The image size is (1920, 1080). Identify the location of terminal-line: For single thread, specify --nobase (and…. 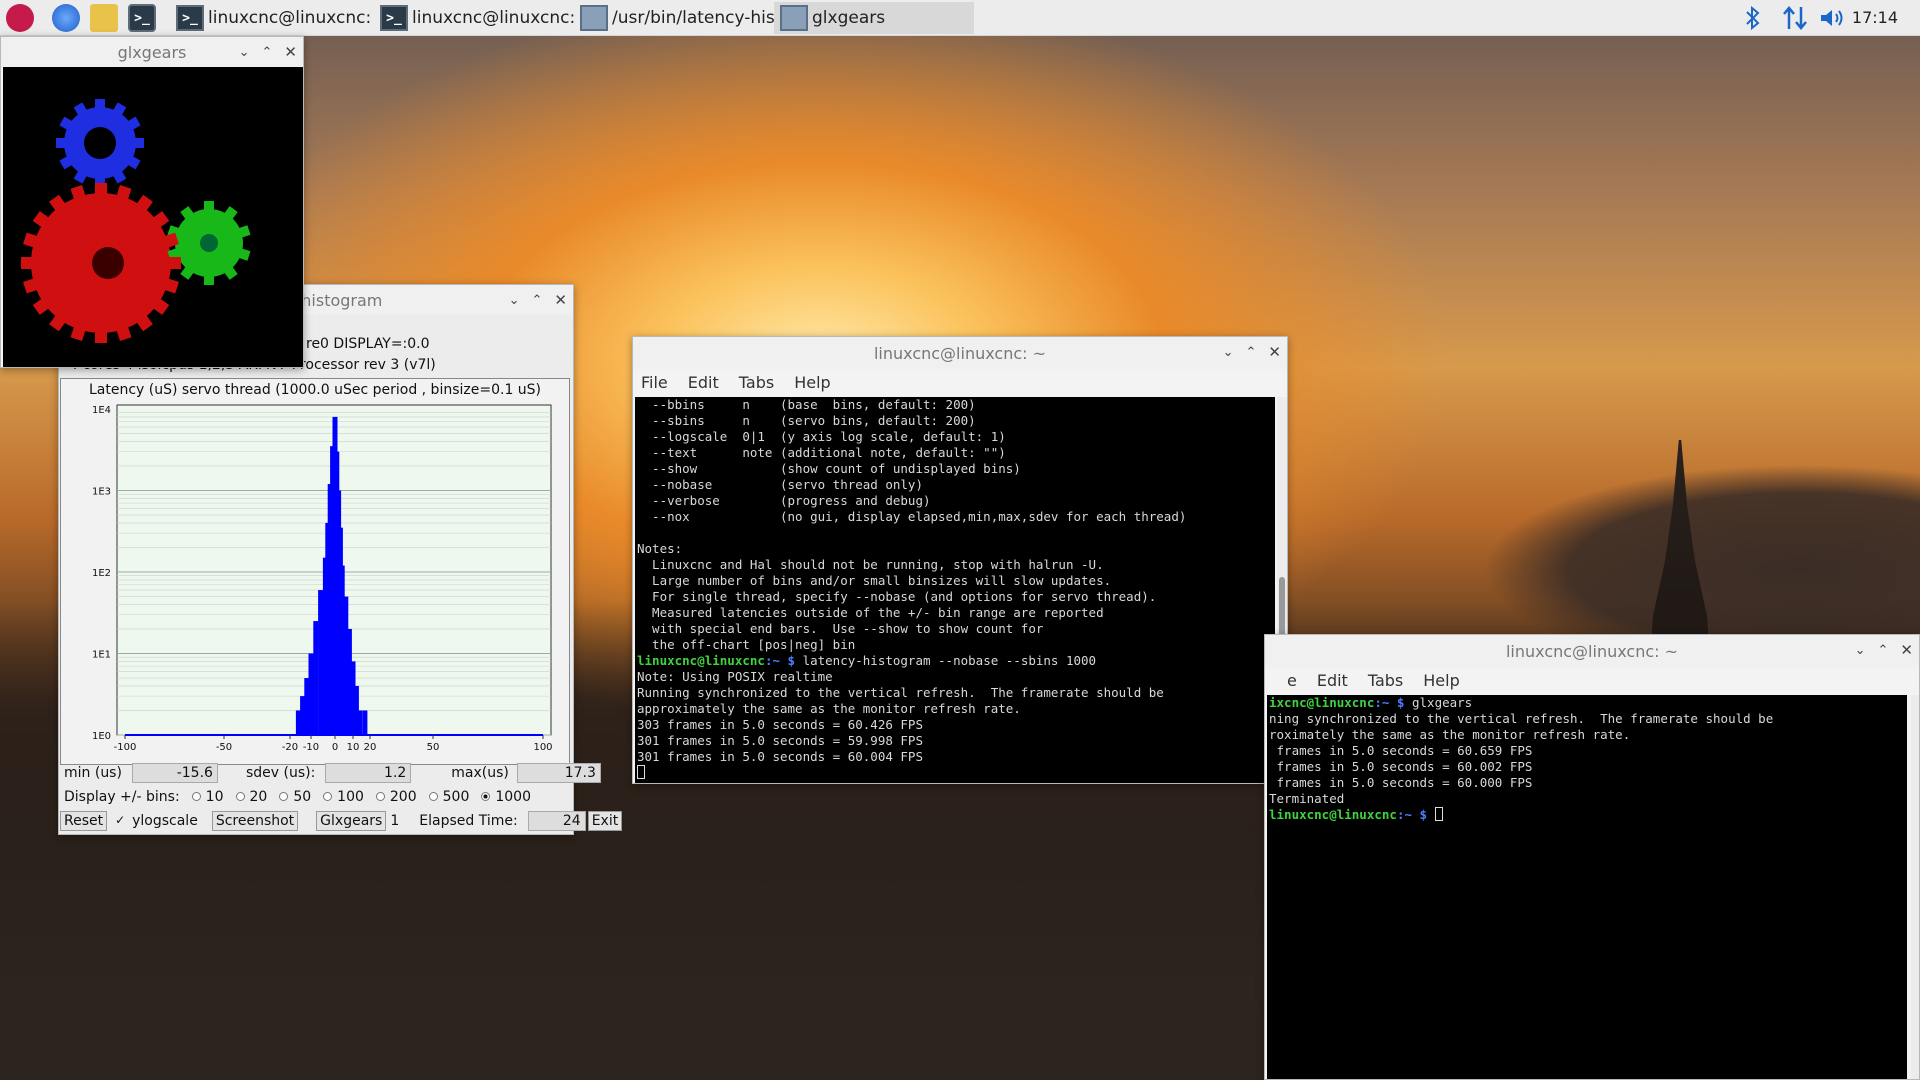
(956, 597).